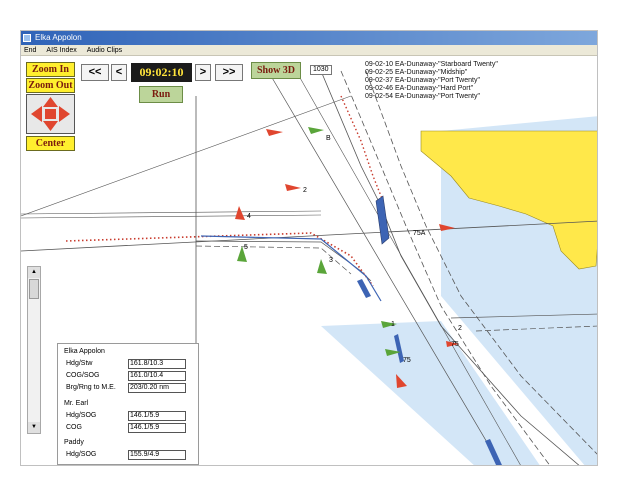 The height and width of the screenshot is (490, 635). Describe the element at coordinates (84, 351) in the screenshot. I see `vessel-name: Elka Appolon` at that location.